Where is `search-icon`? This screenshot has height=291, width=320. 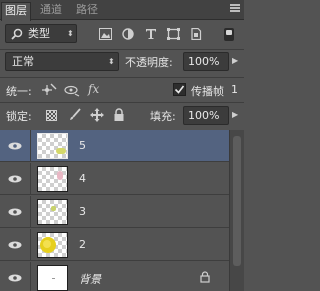
search-icon is located at coordinates (17, 34).